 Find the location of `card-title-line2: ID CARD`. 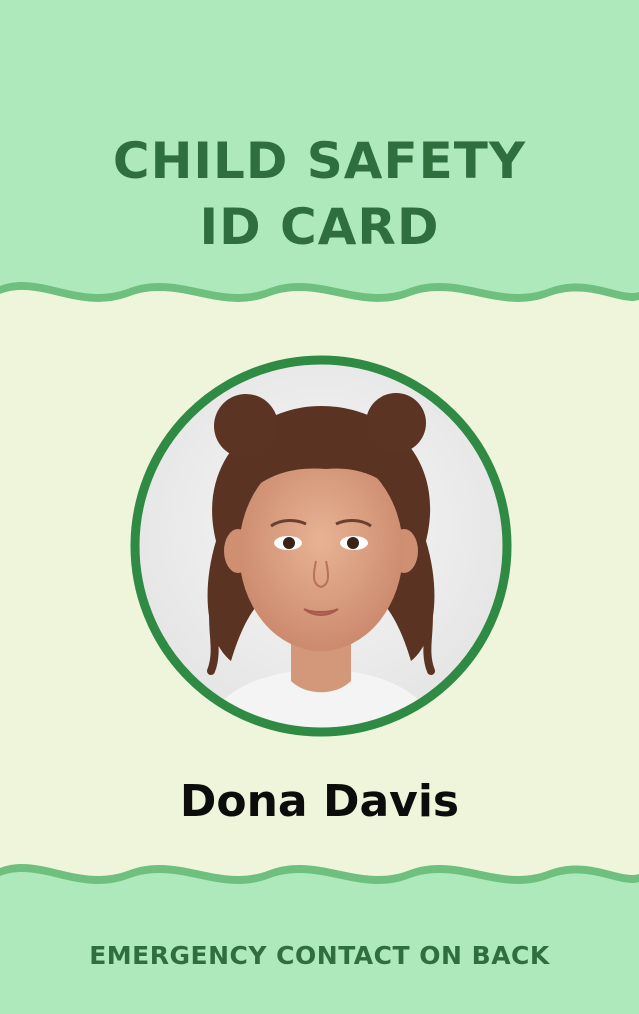

card-title-line2: ID CARD is located at coordinates (319, 227).